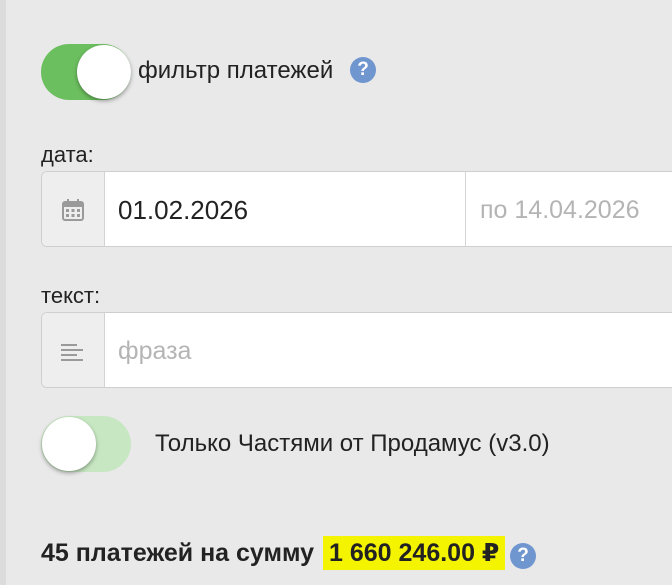 The height and width of the screenshot is (585, 672). What do you see at coordinates (183, 210) in the screenshot?
I see `date-from-input: 01.02.2026` at bounding box center [183, 210].